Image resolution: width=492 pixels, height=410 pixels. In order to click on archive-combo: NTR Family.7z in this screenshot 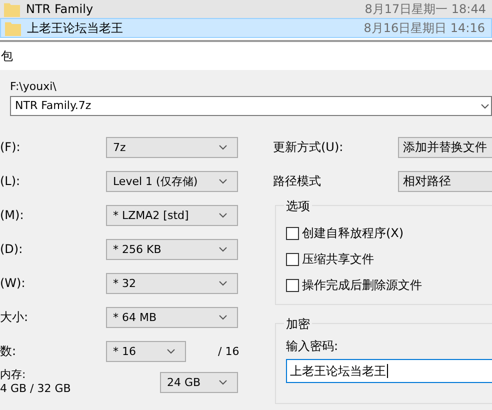, I will do `click(251, 106)`.